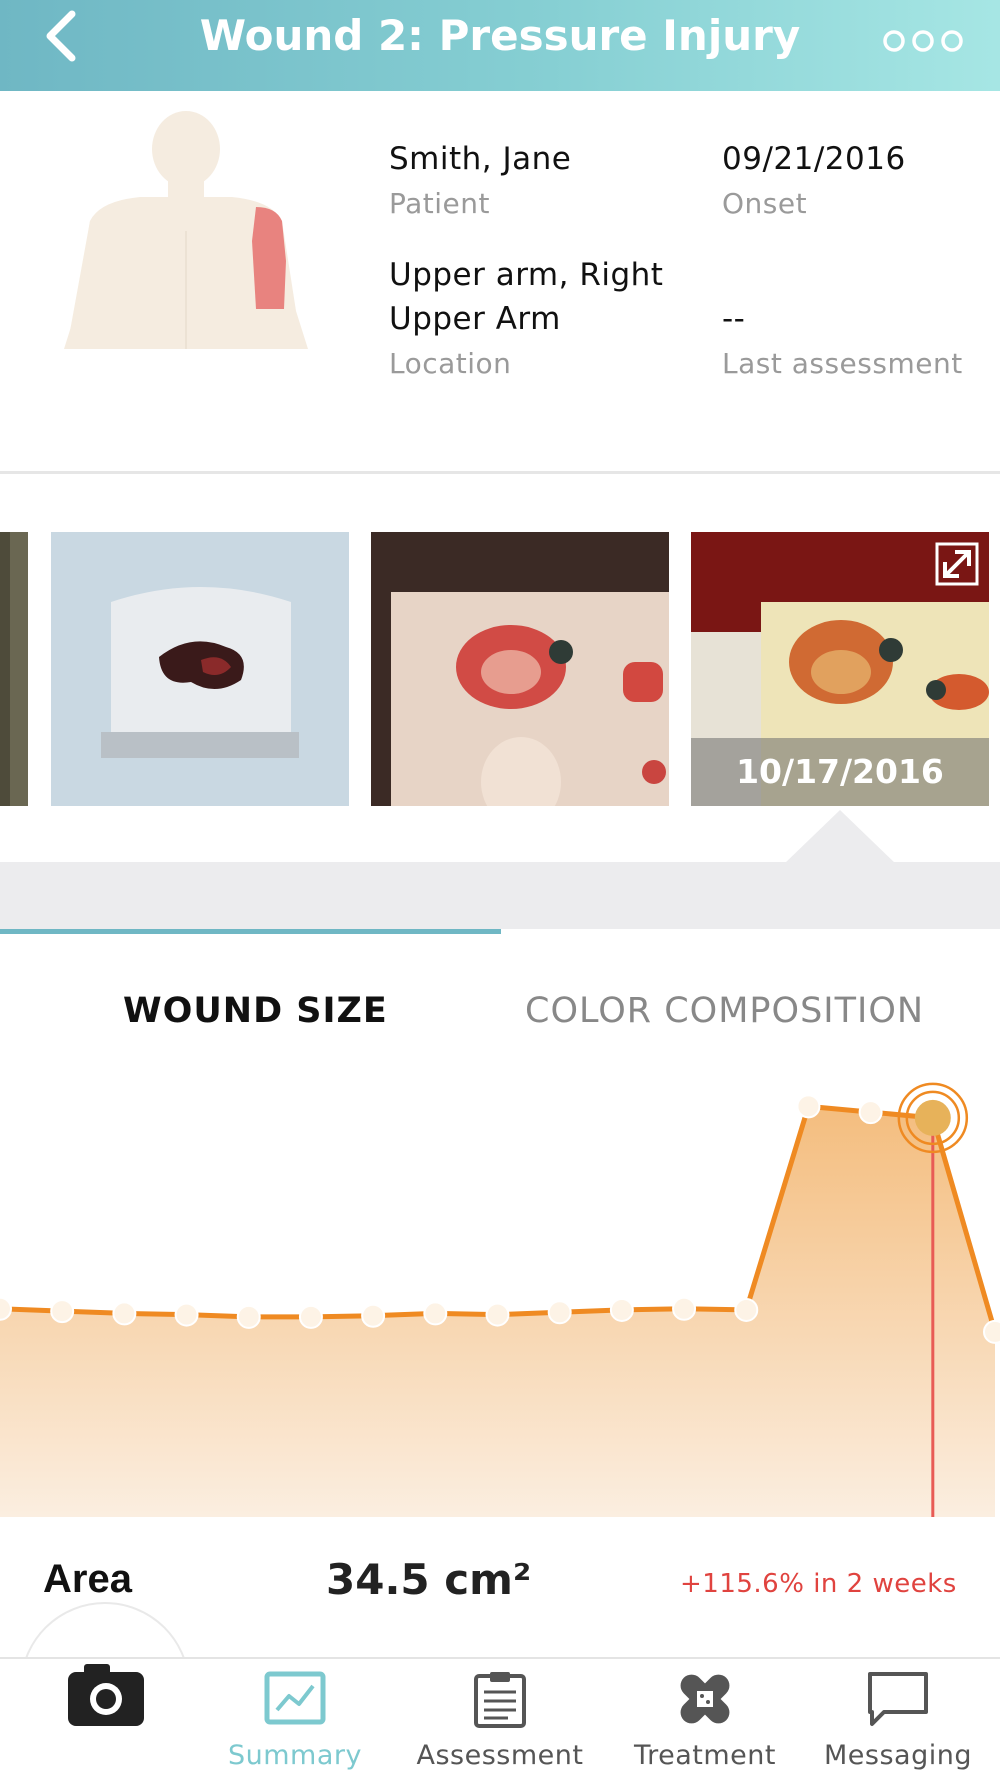 This screenshot has height=1778, width=1000. I want to click on nav-treatment-label: Treatment, so click(705, 1755).